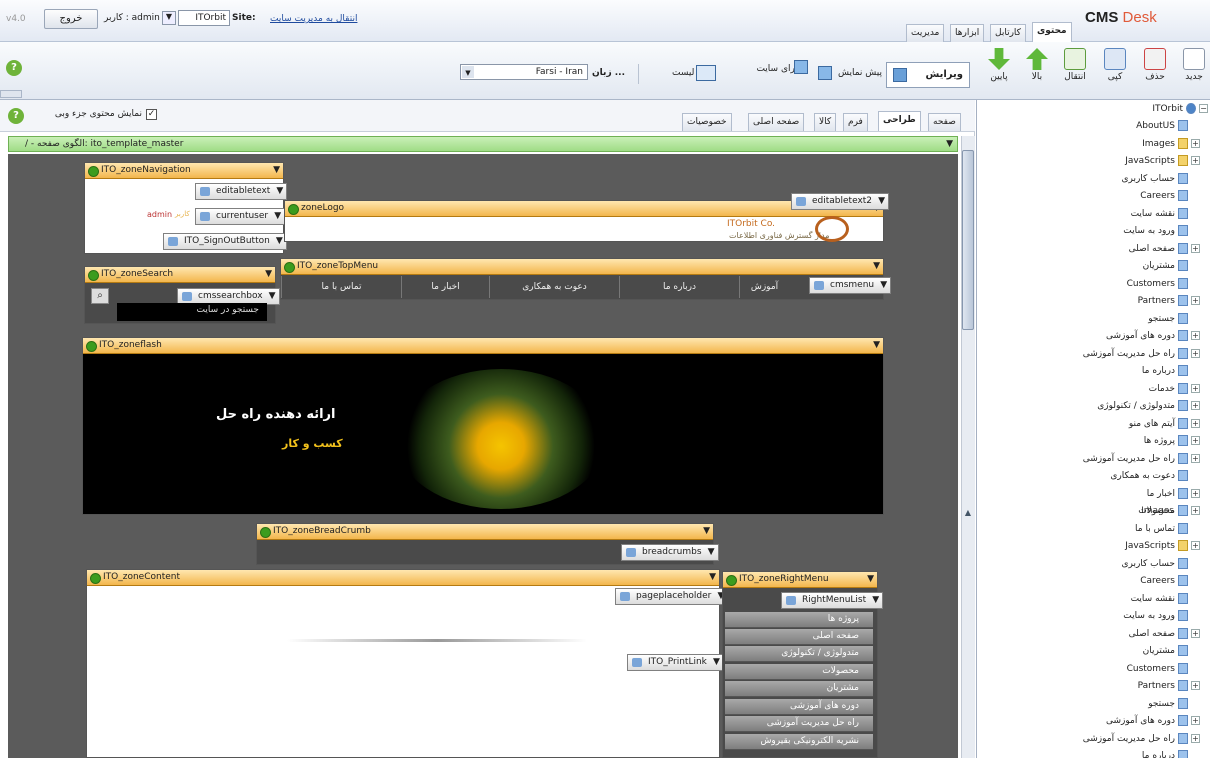 The height and width of the screenshot is (758, 1210). What do you see at coordinates (1155, 65) in the screenshot?
I see `delete-button: حذف` at bounding box center [1155, 65].